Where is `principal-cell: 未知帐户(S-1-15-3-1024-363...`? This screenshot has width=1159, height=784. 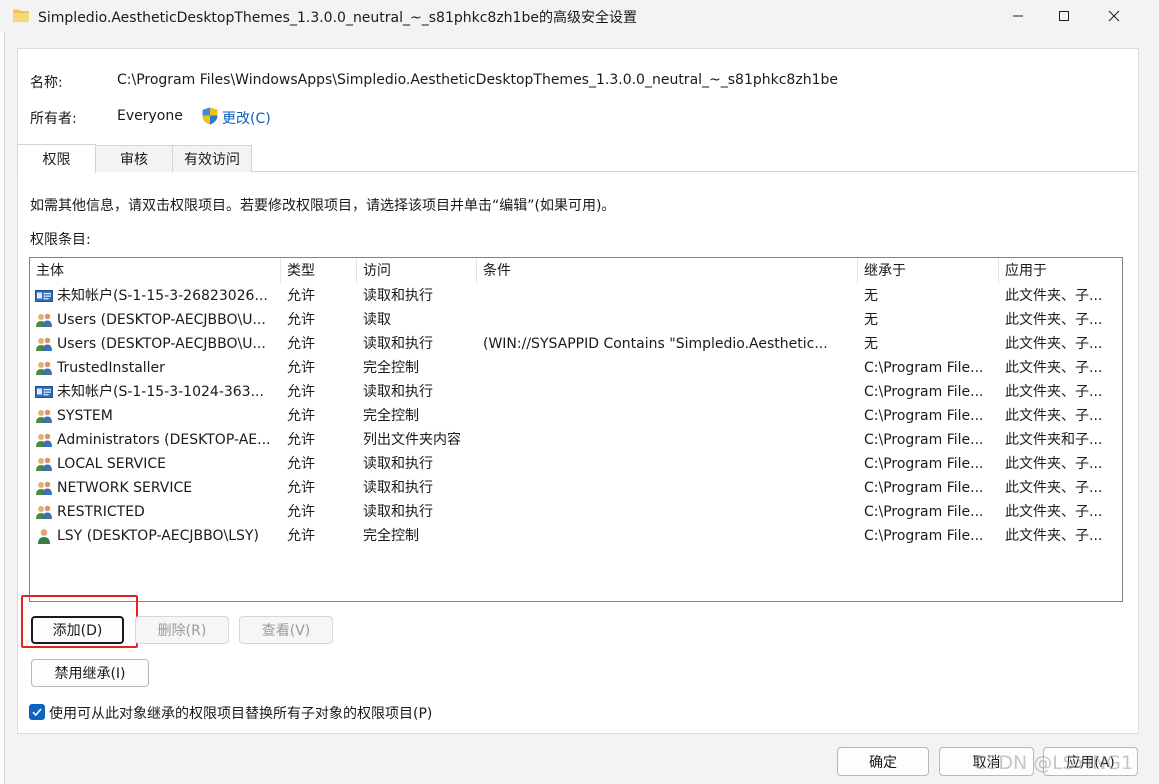
principal-cell: 未知帐户(S-1-15-3-1024-363... is located at coordinates (160, 392).